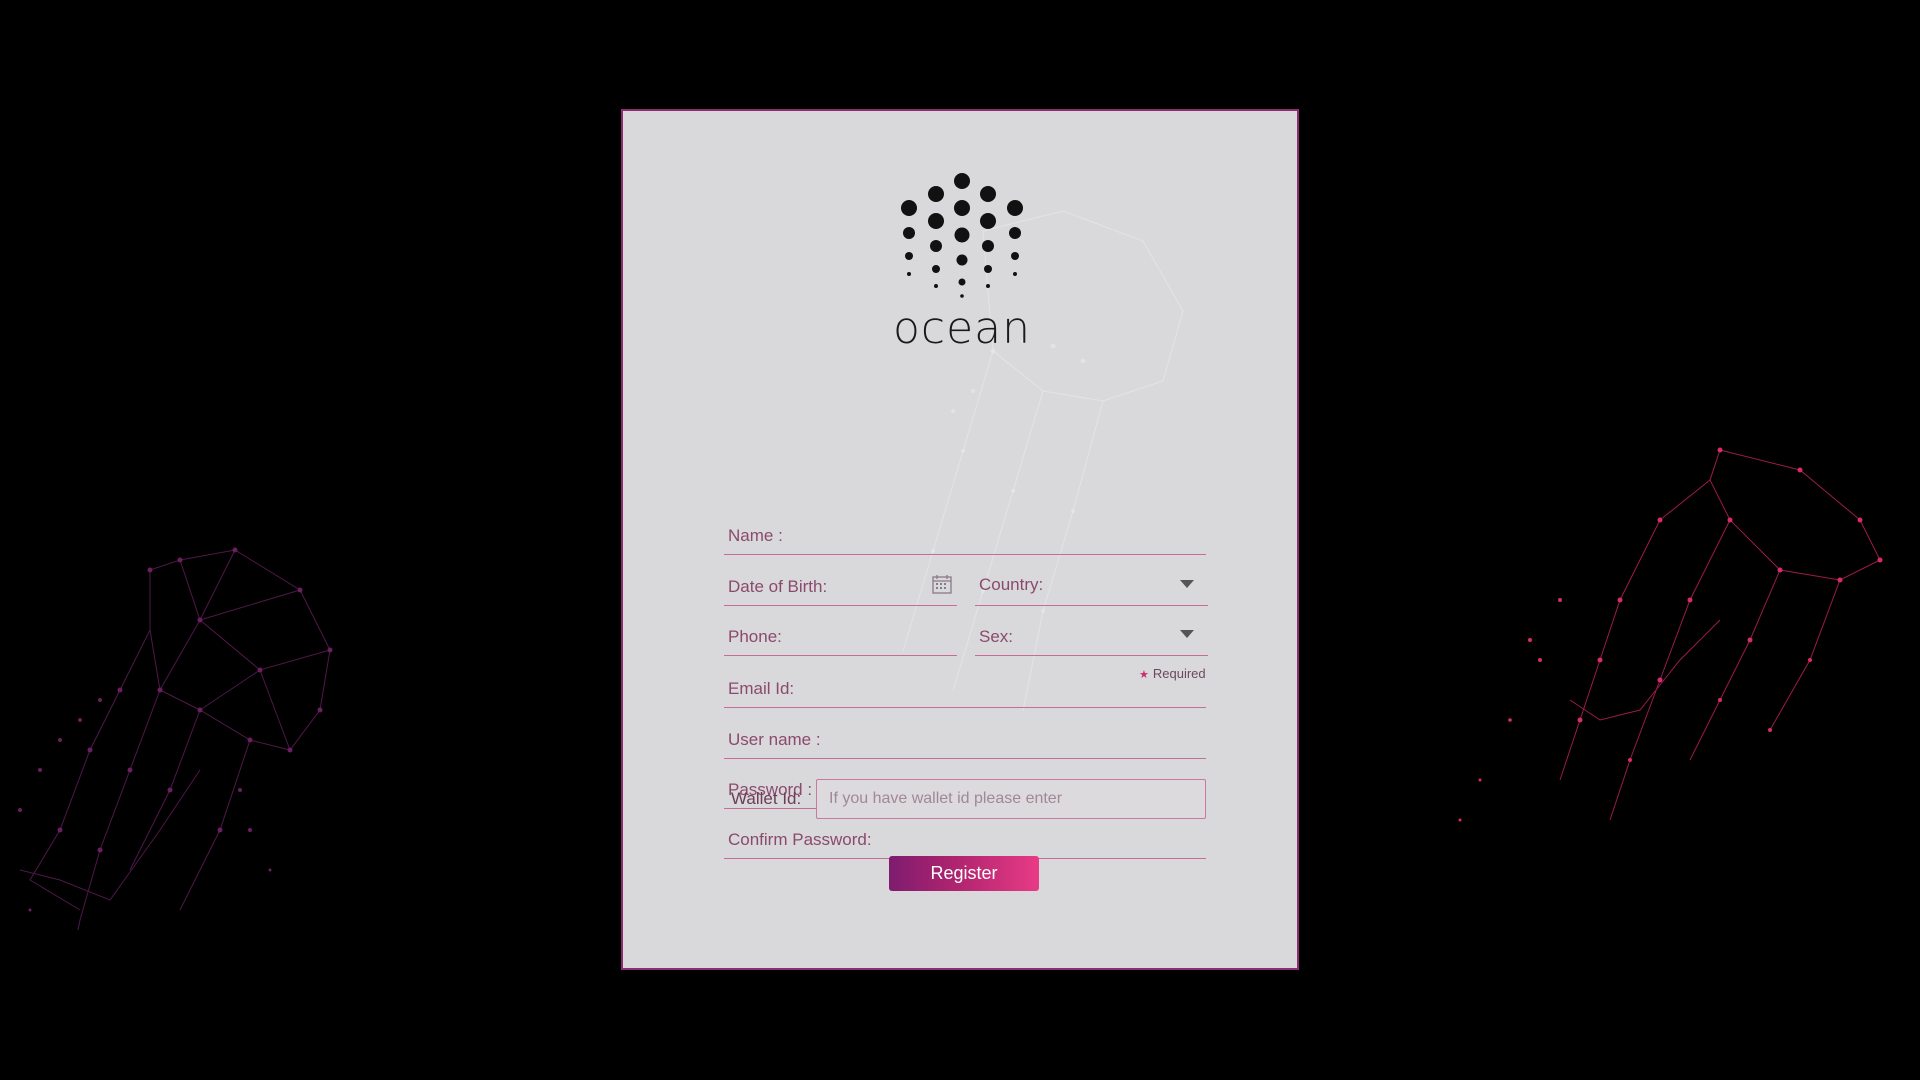  Describe the element at coordinates (942, 586) in the screenshot. I see `calendar-icon` at that location.